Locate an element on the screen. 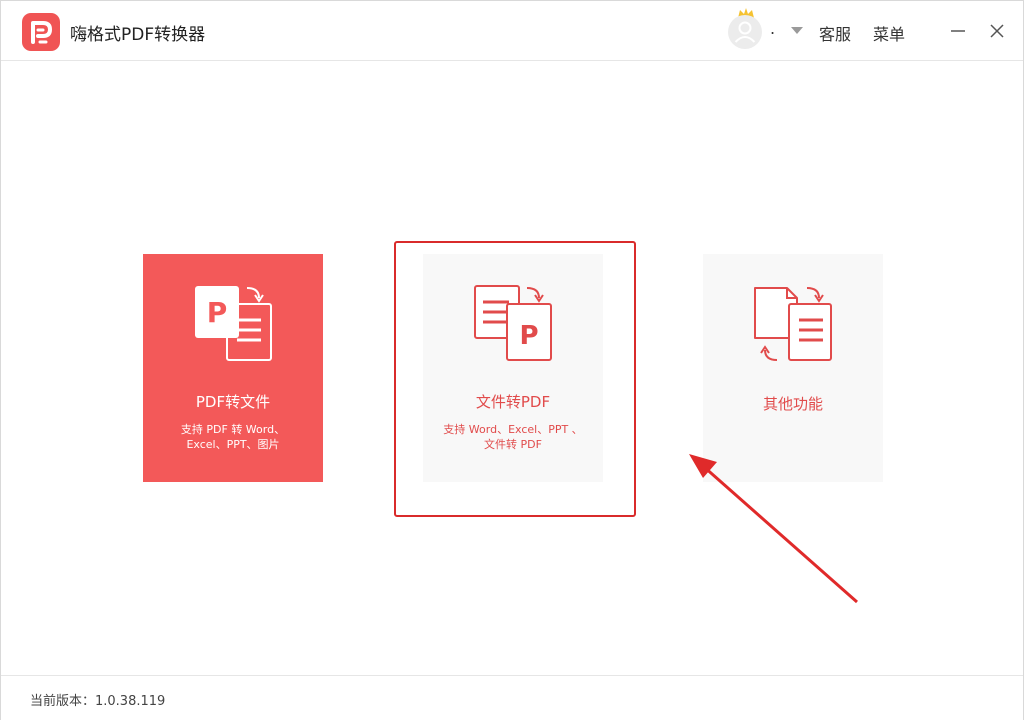 This screenshot has height=720, width=1024. pdf-logo-icon is located at coordinates (41, 32).